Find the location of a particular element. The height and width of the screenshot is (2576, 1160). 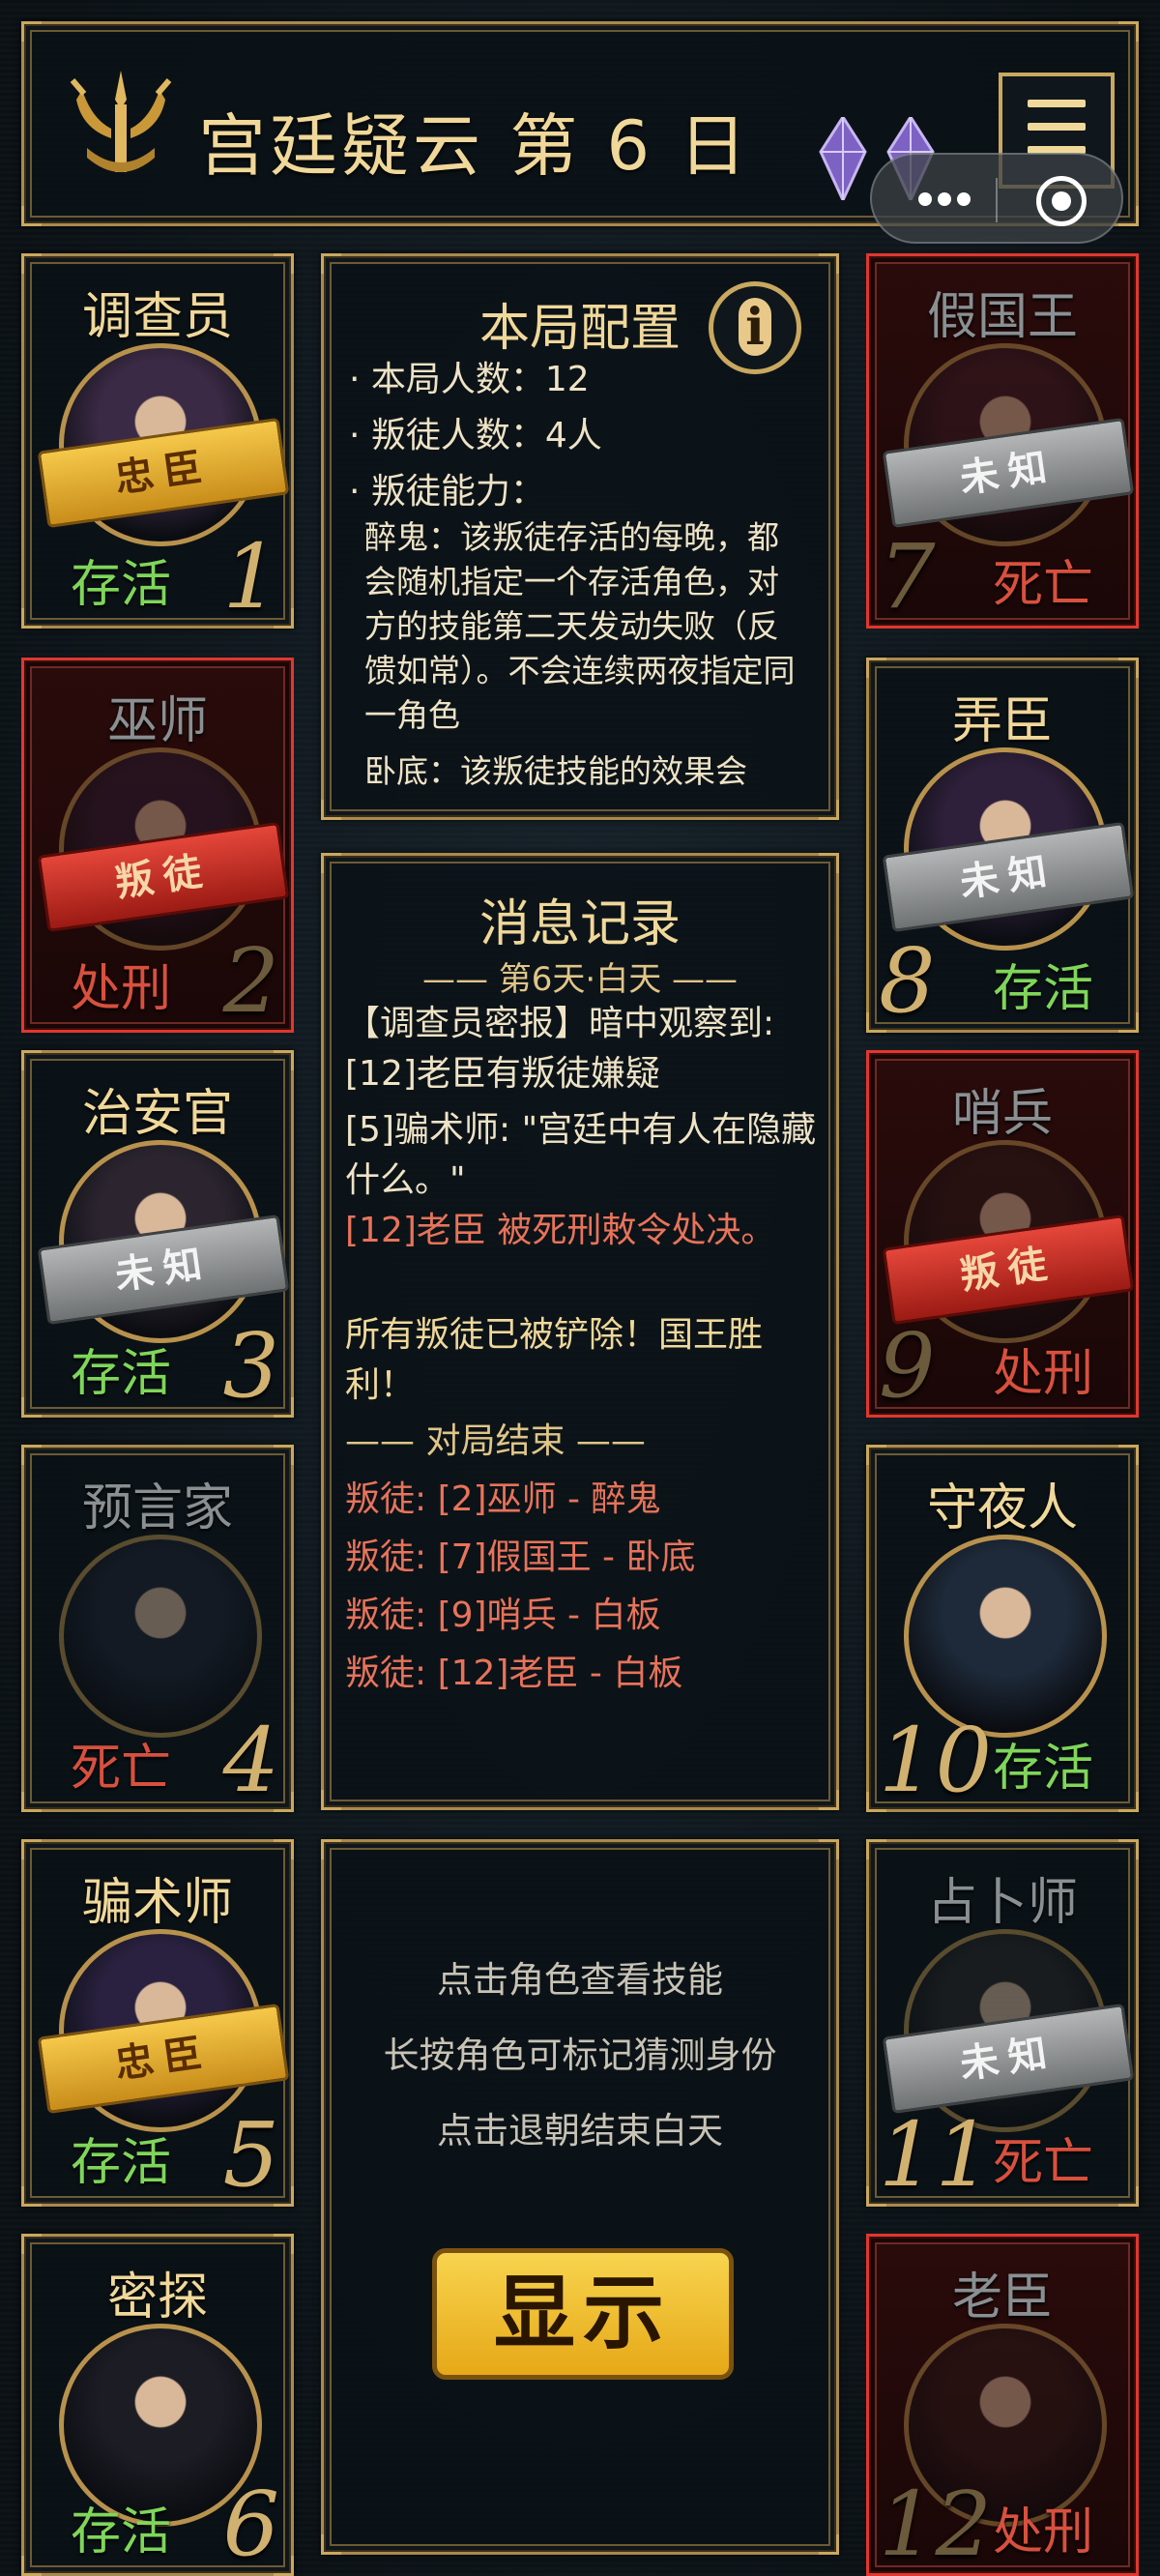

player-number: 5 is located at coordinates (251, 2155).